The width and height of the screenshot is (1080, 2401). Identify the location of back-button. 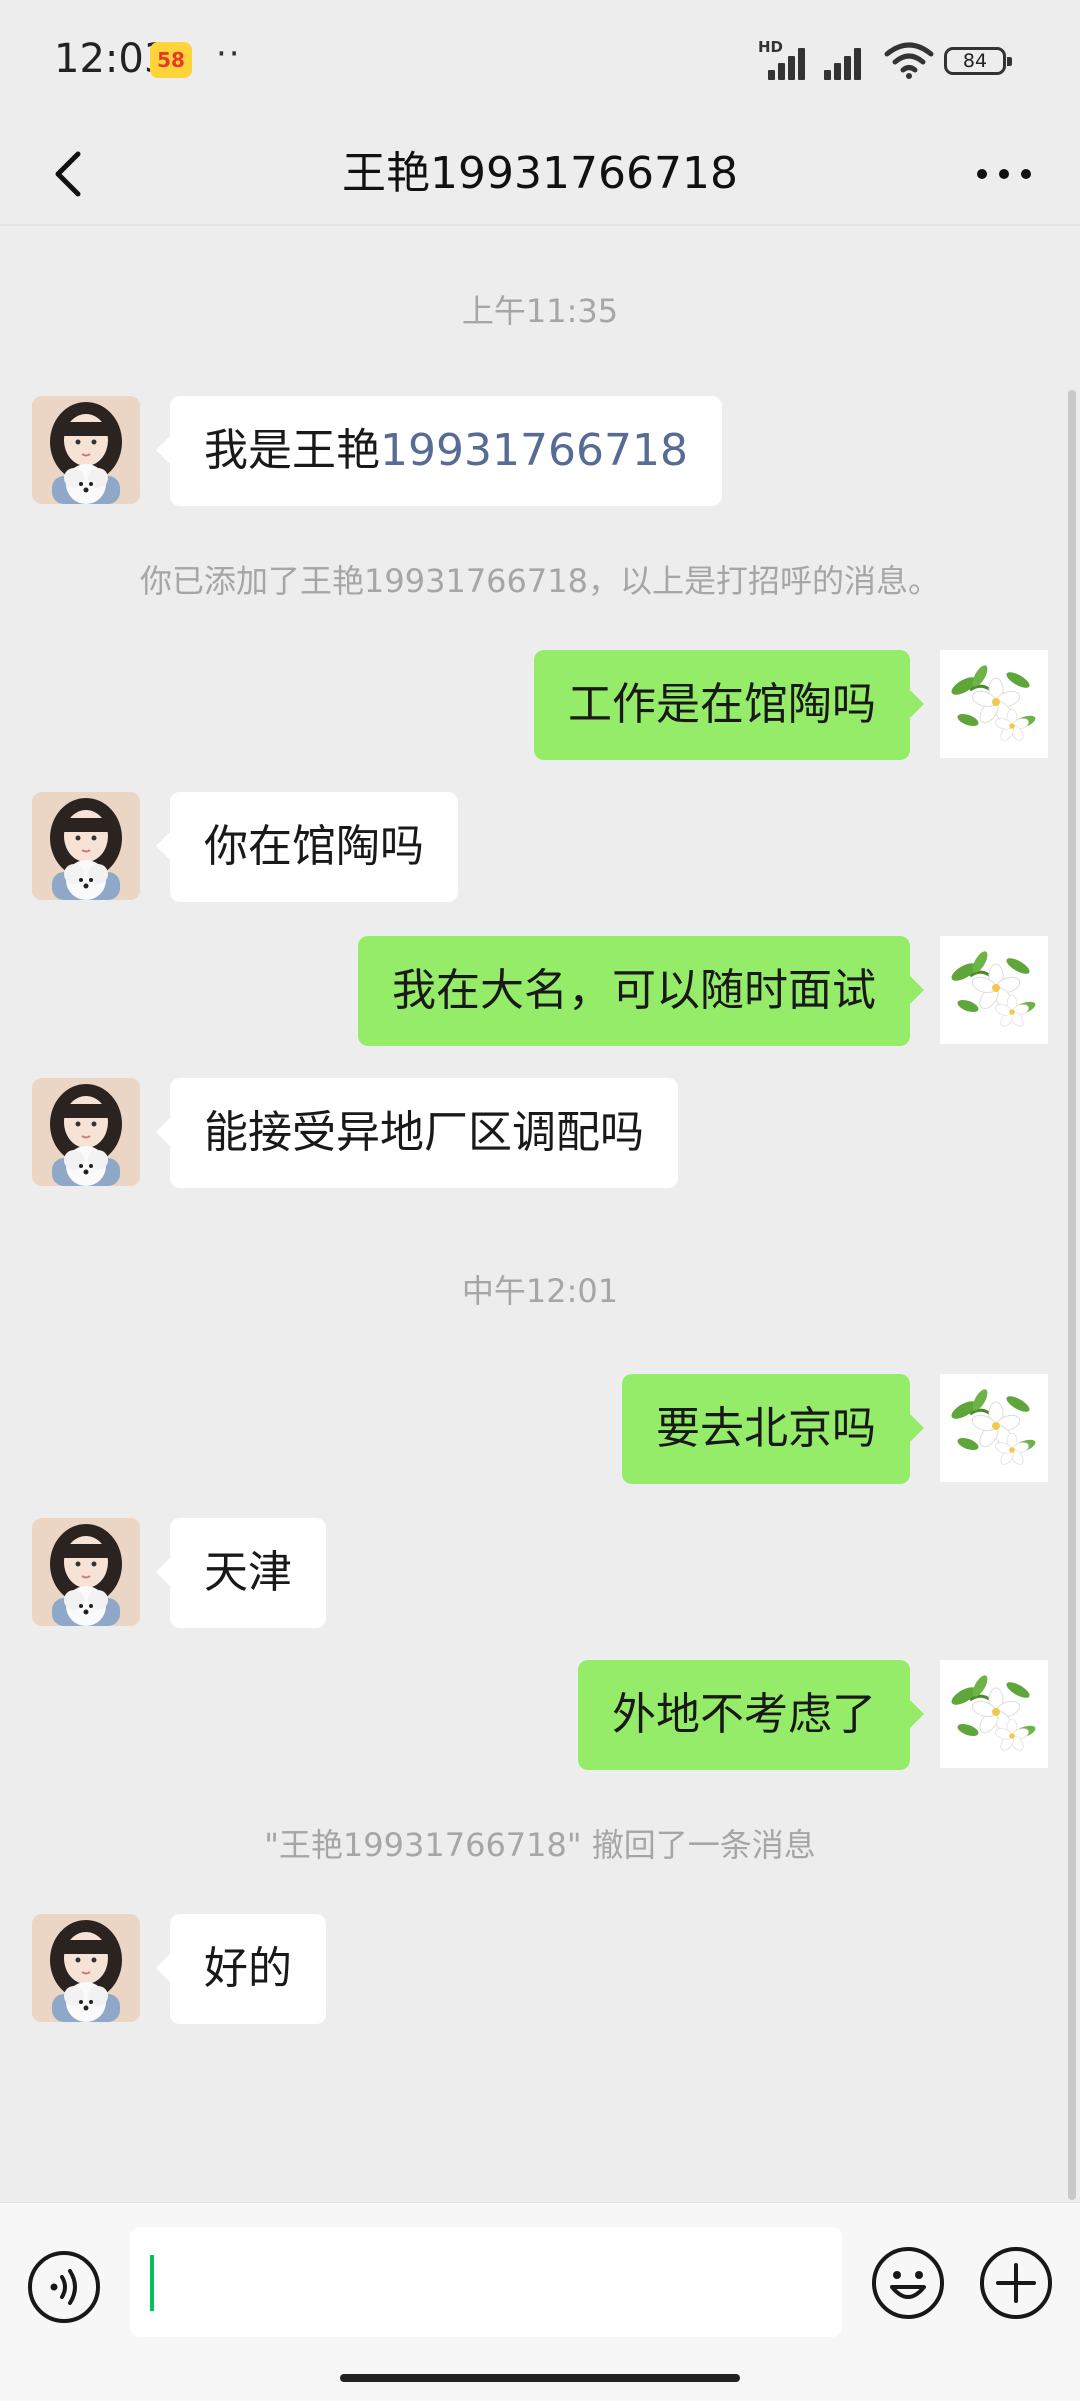
(72, 174).